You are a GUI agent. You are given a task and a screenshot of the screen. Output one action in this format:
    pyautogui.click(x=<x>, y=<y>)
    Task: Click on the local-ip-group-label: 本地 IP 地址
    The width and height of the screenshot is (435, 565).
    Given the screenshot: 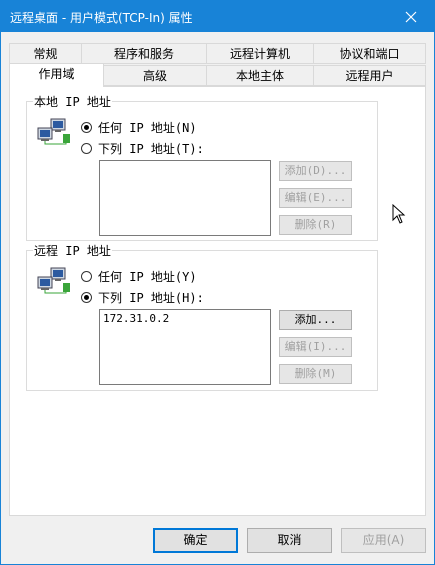 What is the action you would take?
    pyautogui.click(x=72, y=101)
    